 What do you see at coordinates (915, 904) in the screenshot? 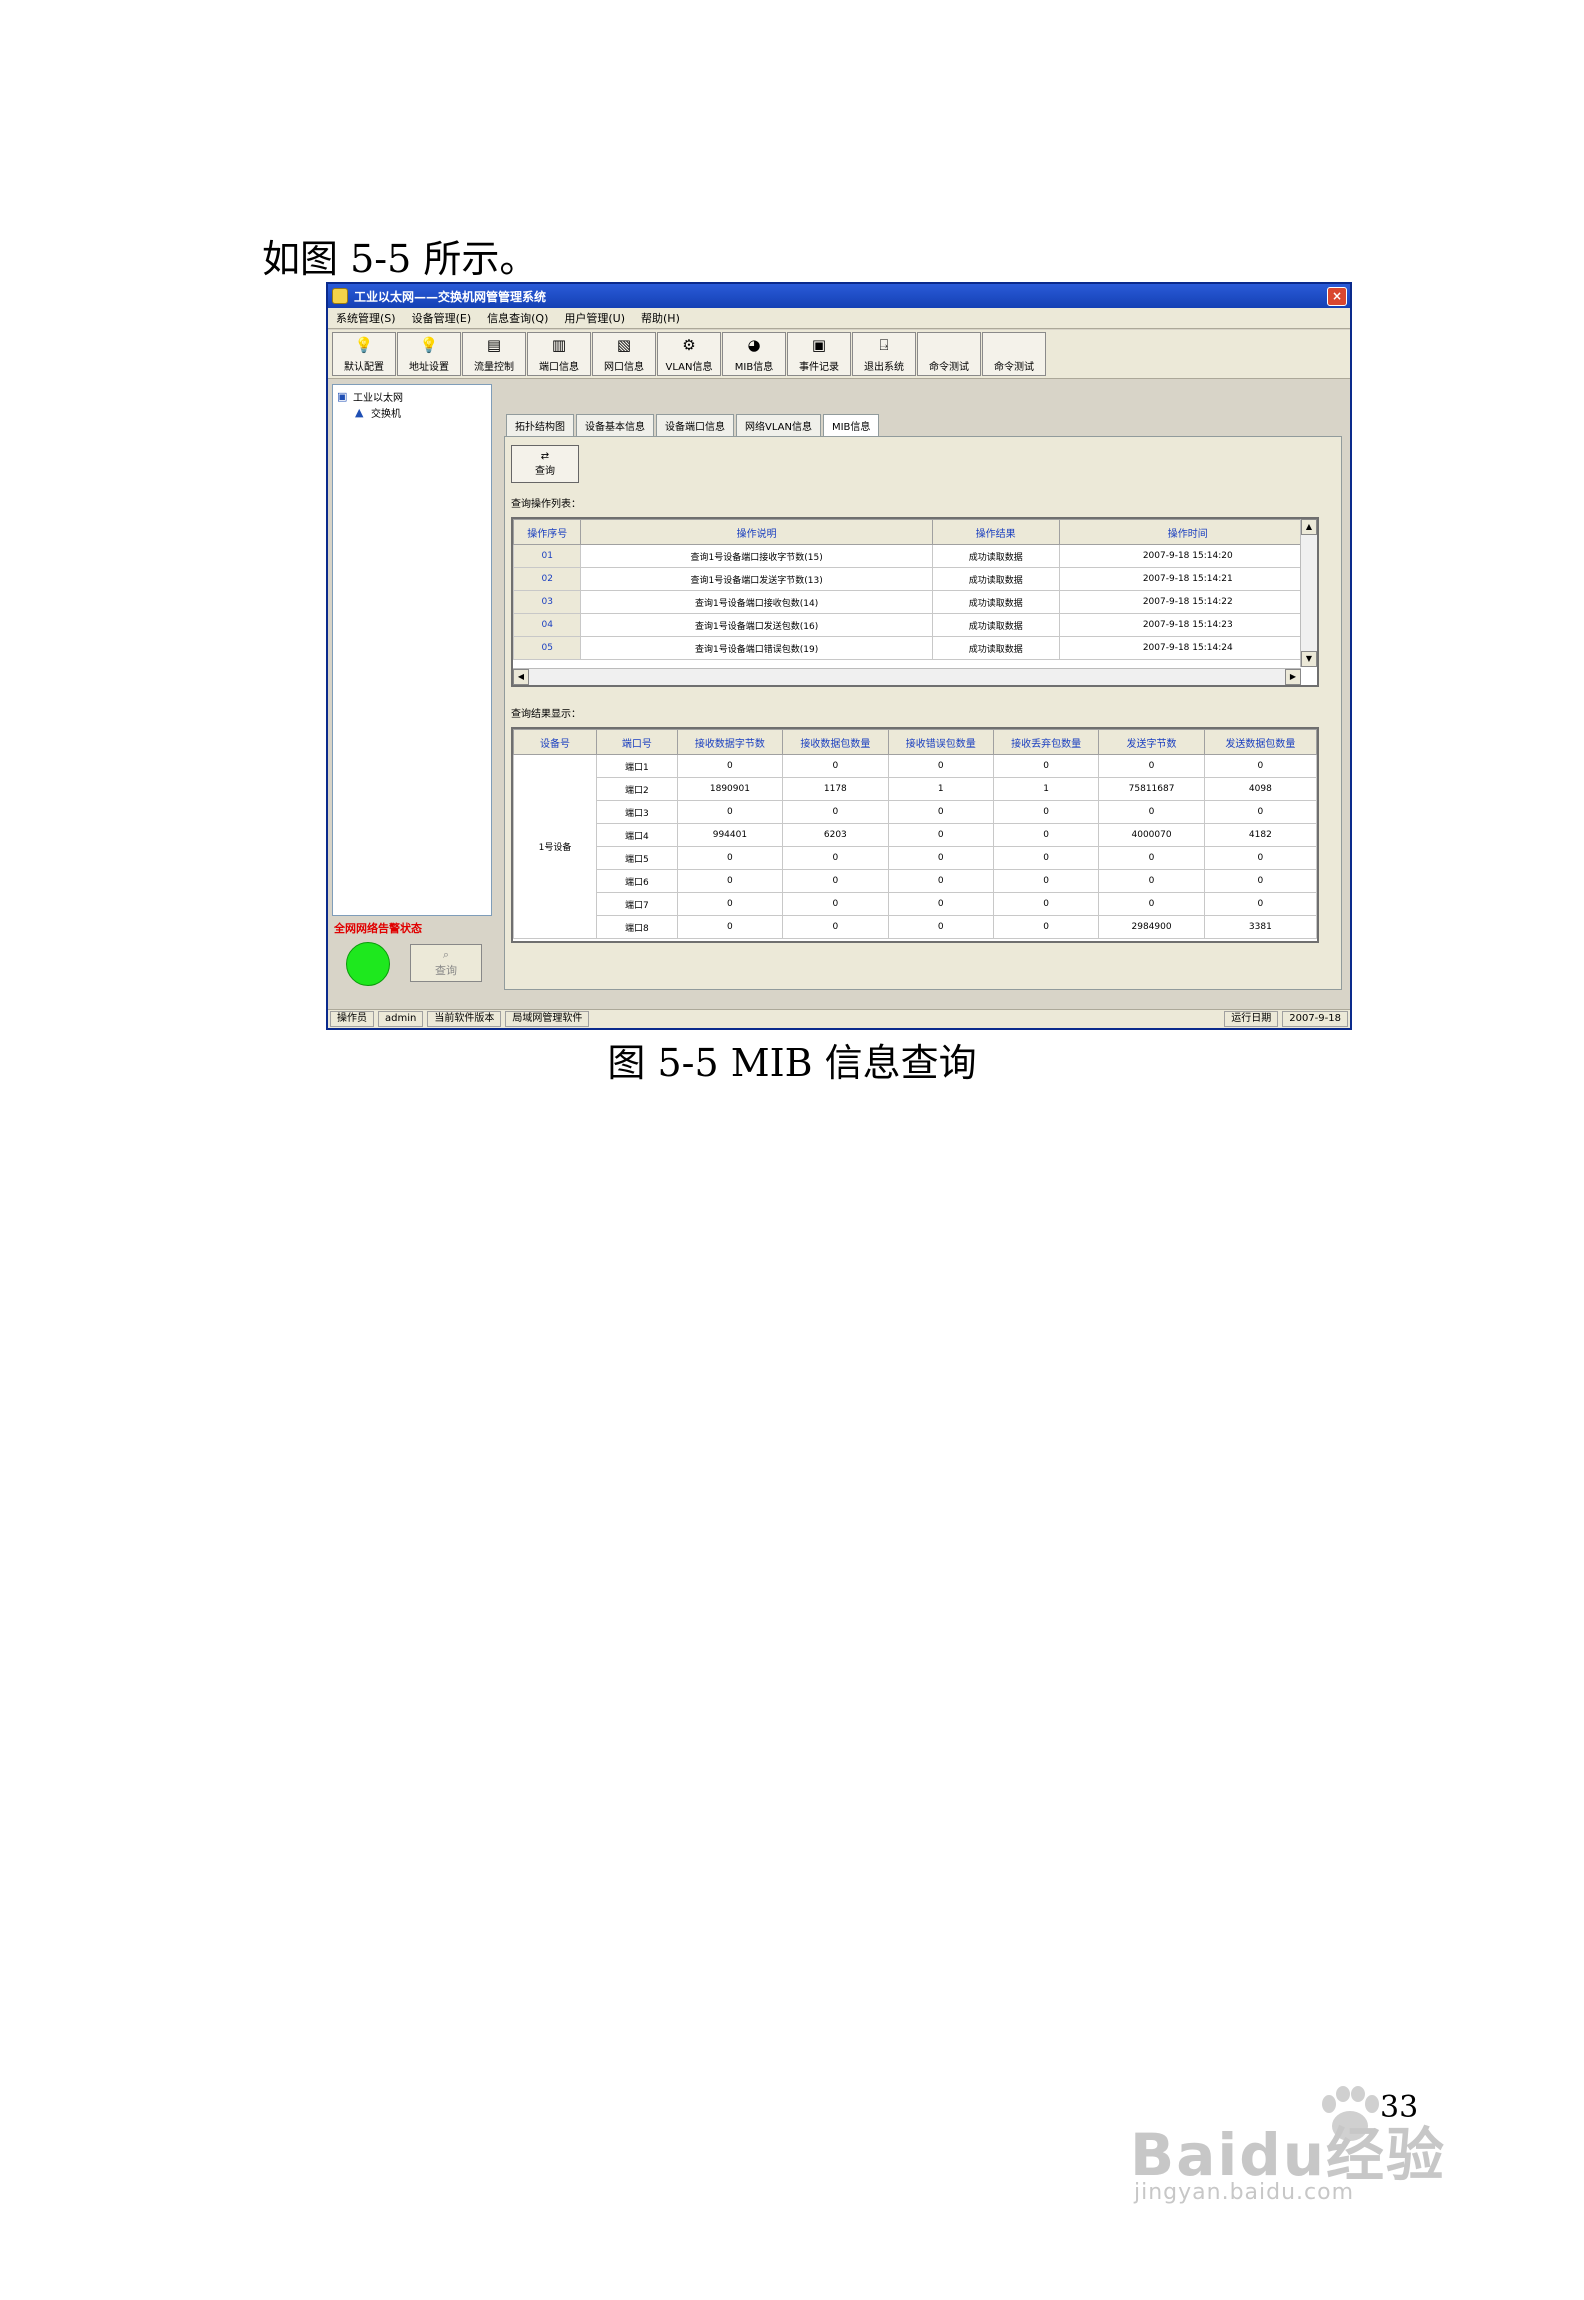
I see `table-row: 端口7 0 0 0 0 0 0` at bounding box center [915, 904].